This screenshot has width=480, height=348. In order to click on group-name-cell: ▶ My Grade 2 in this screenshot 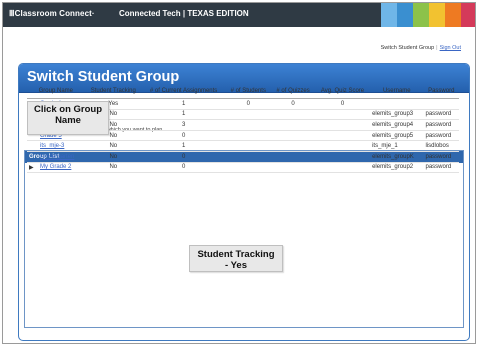, I will do `click(56, 168)`.